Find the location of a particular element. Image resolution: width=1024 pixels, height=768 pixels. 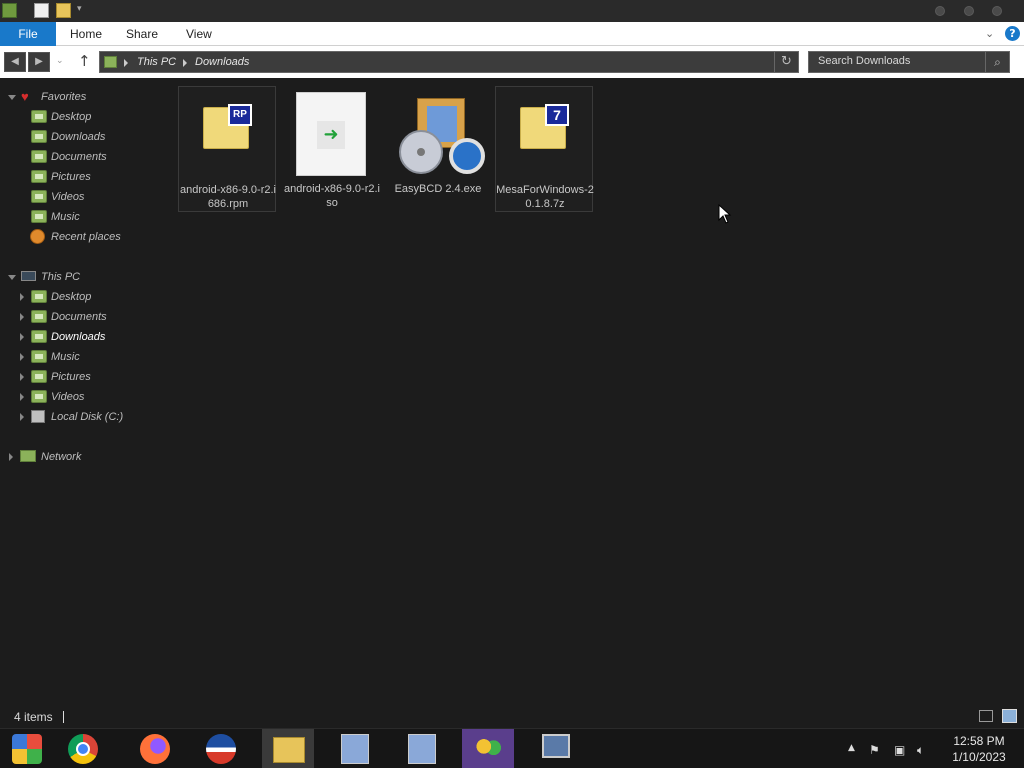

7z-archive-icon: 7 is located at coordinates (544, 126).